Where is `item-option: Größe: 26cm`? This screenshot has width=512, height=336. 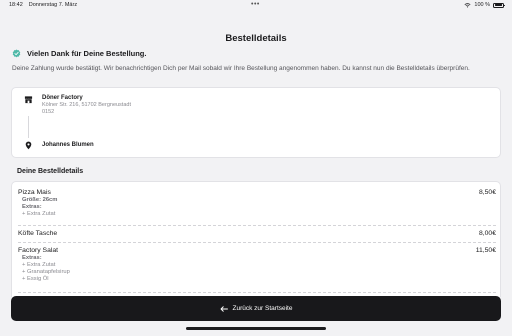 item-option: Größe: 26cm is located at coordinates (40, 200).